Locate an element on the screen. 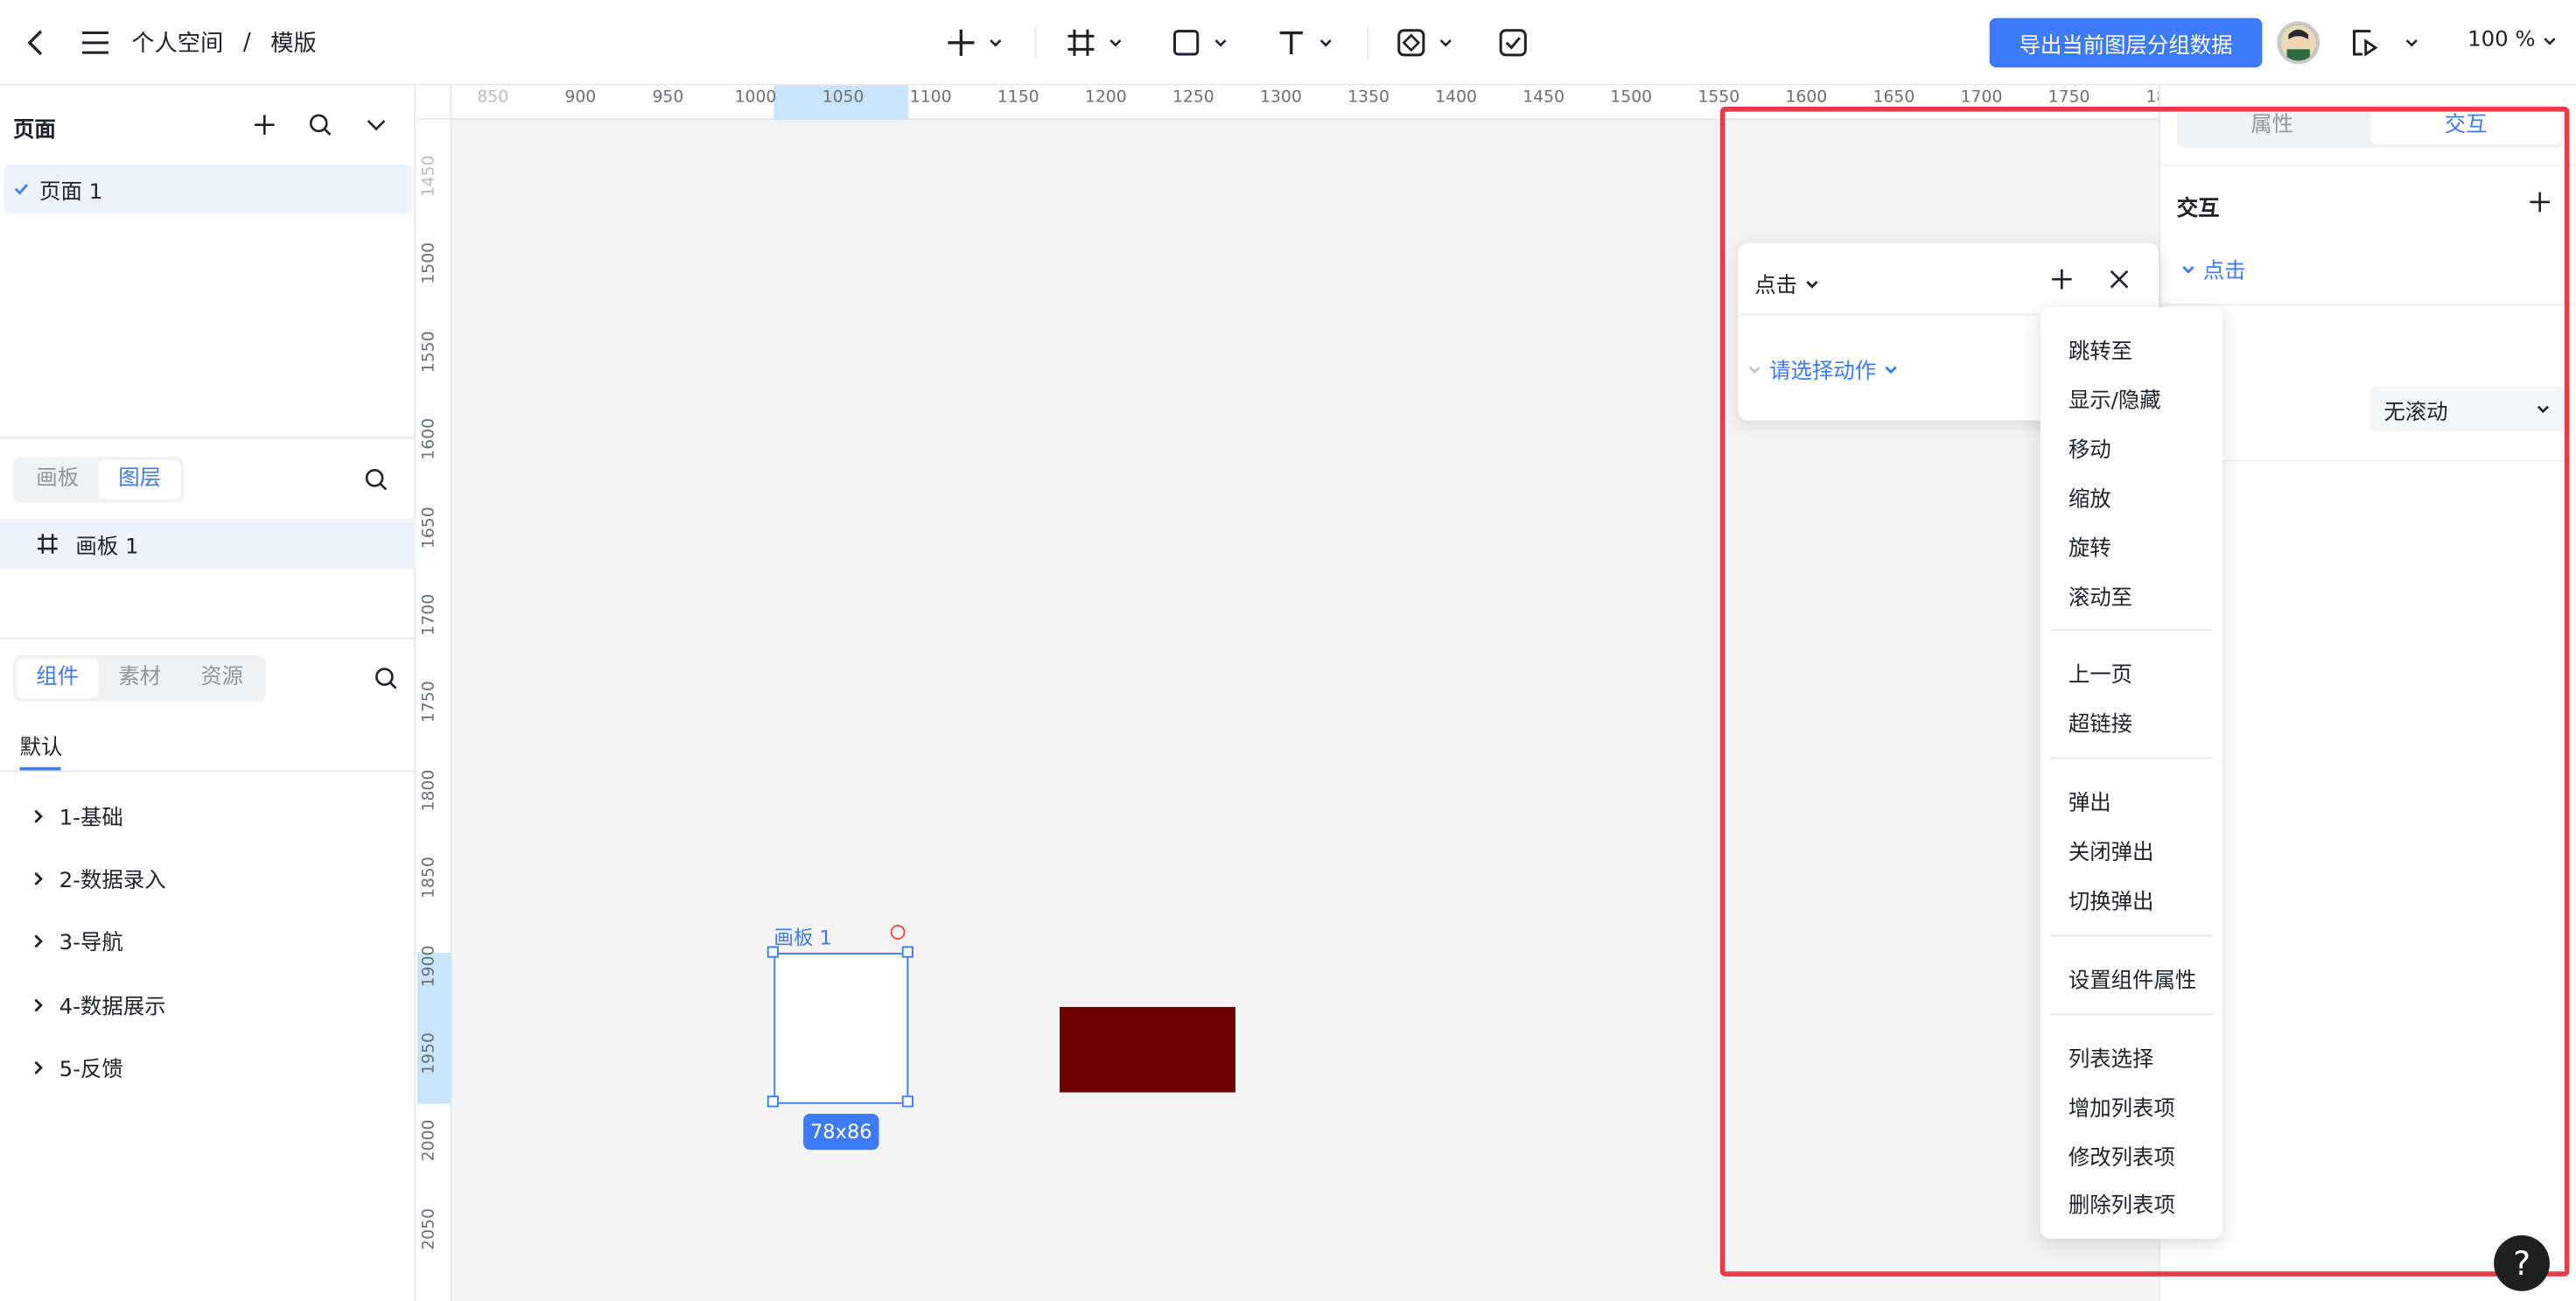  menu-item-hyperlink: 超链接 is located at coordinates (2100, 722).